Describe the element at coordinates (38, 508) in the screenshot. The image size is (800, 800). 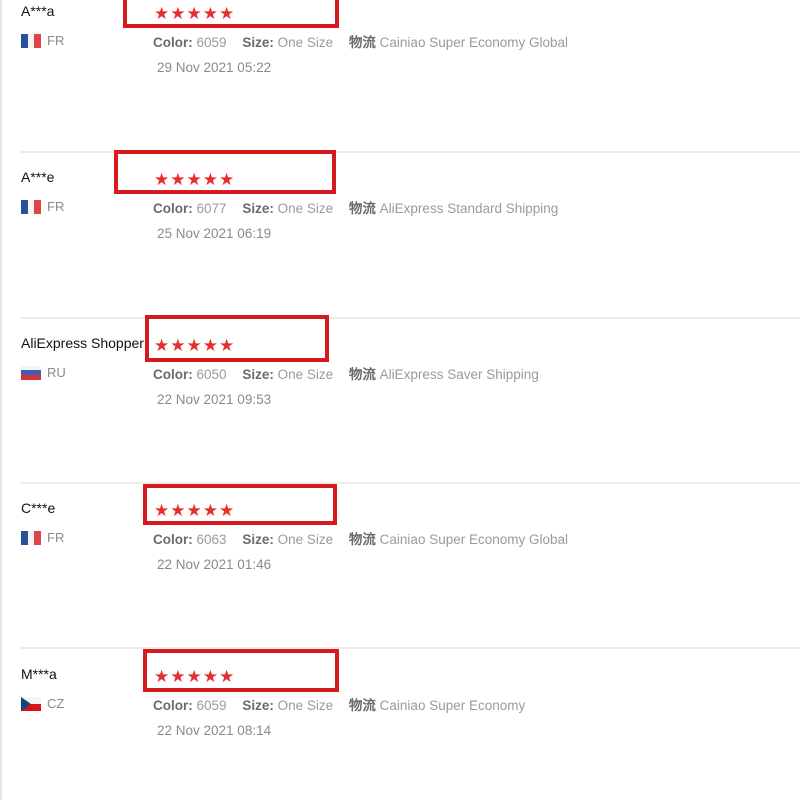
I see `reviewer-name: C***e` at that location.